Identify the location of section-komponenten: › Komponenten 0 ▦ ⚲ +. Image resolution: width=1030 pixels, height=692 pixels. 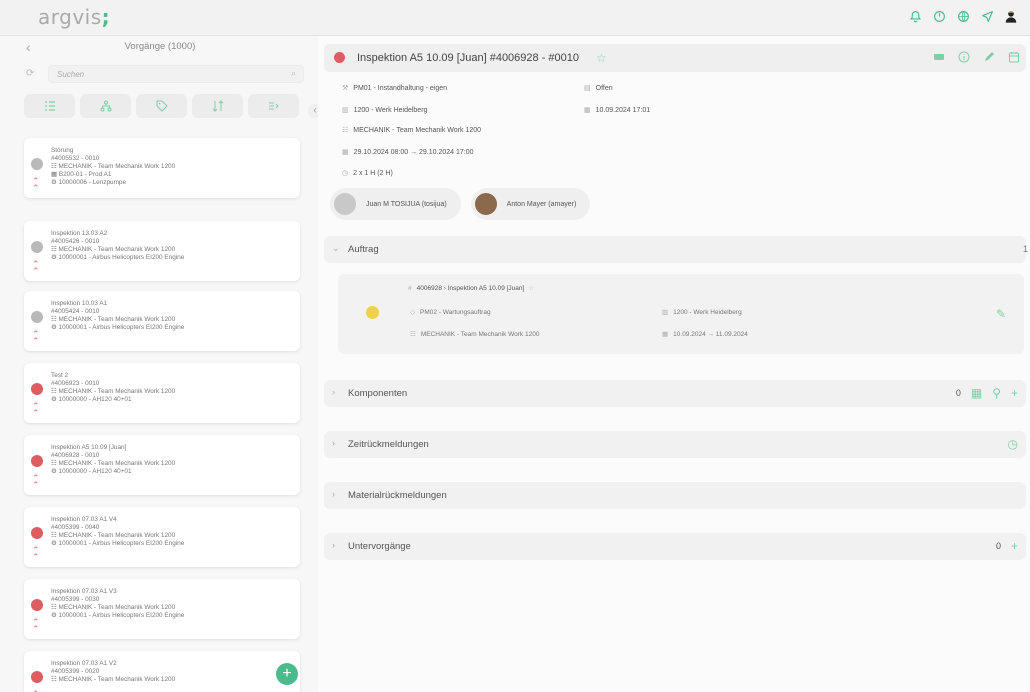
(675, 393).